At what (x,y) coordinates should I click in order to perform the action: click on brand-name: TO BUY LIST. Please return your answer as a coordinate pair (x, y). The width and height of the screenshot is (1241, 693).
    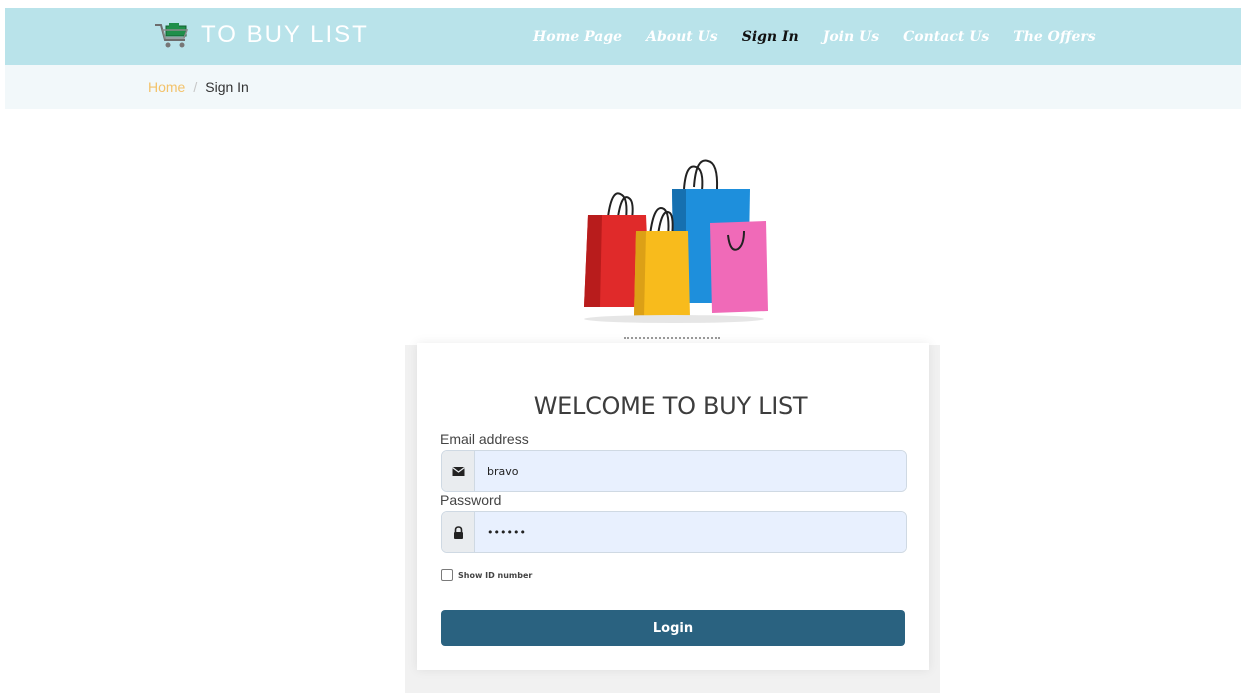
    Looking at the image, I should click on (285, 34).